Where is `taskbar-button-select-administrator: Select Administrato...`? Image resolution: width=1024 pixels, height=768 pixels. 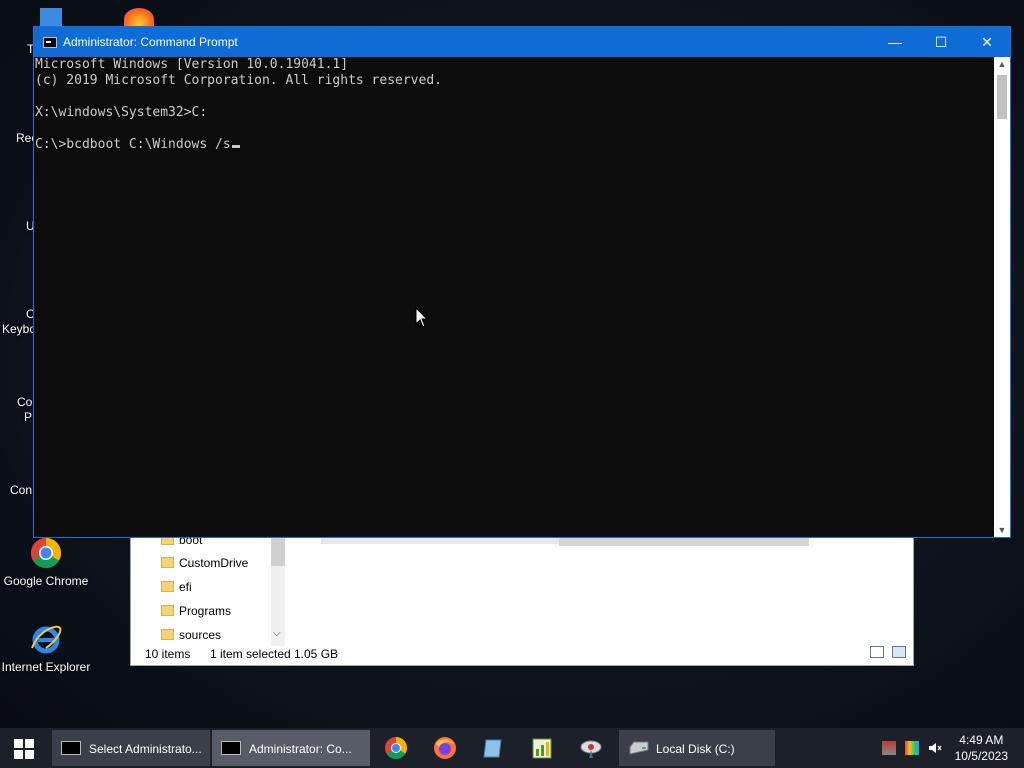
taskbar-button-select-administrator: Select Administrato... is located at coordinates (131, 748).